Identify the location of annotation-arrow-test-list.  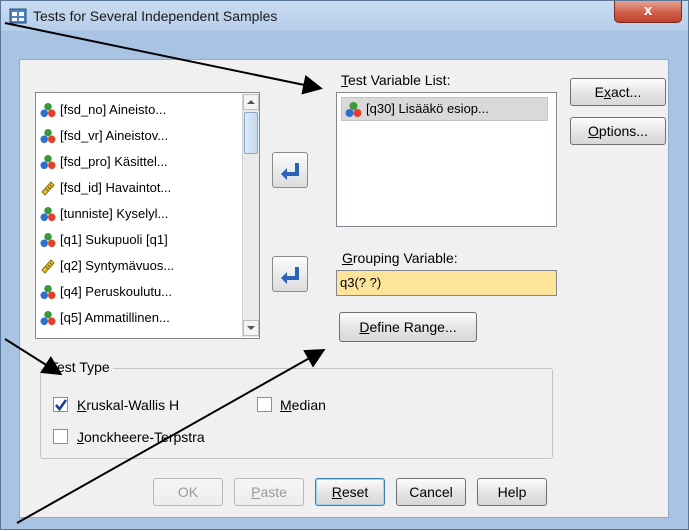
(163, 58).